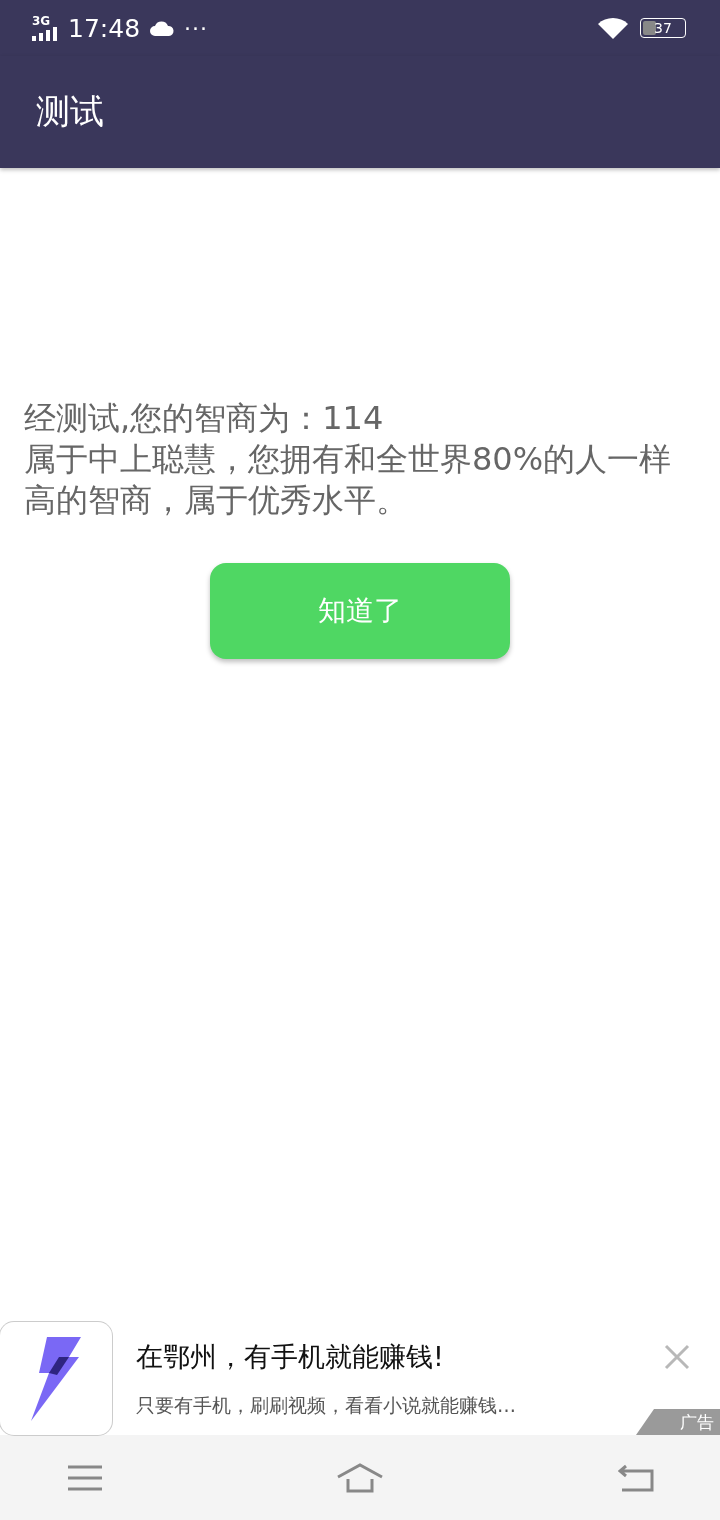  I want to click on battery-icon: 37, so click(663, 28).